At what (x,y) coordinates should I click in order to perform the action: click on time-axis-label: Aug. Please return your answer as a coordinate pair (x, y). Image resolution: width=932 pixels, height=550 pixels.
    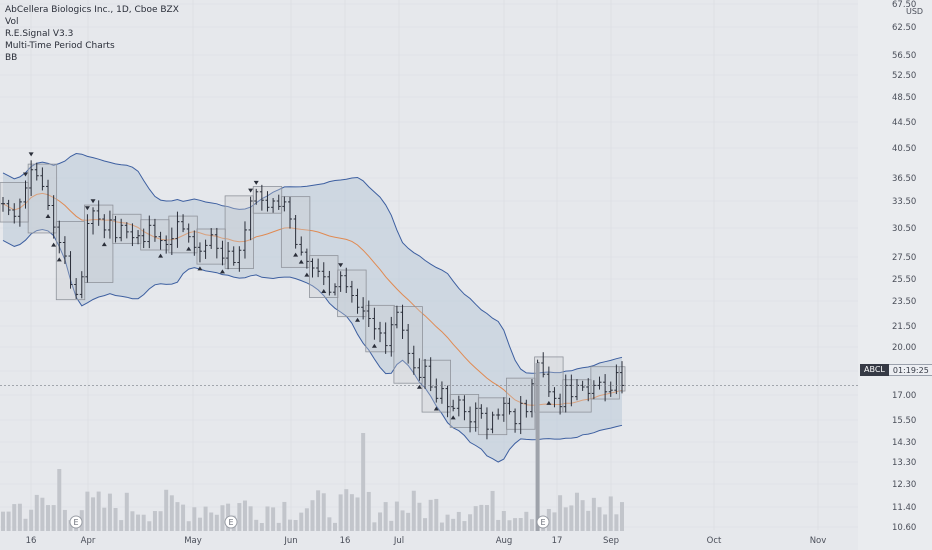
    Looking at the image, I should click on (504, 541).